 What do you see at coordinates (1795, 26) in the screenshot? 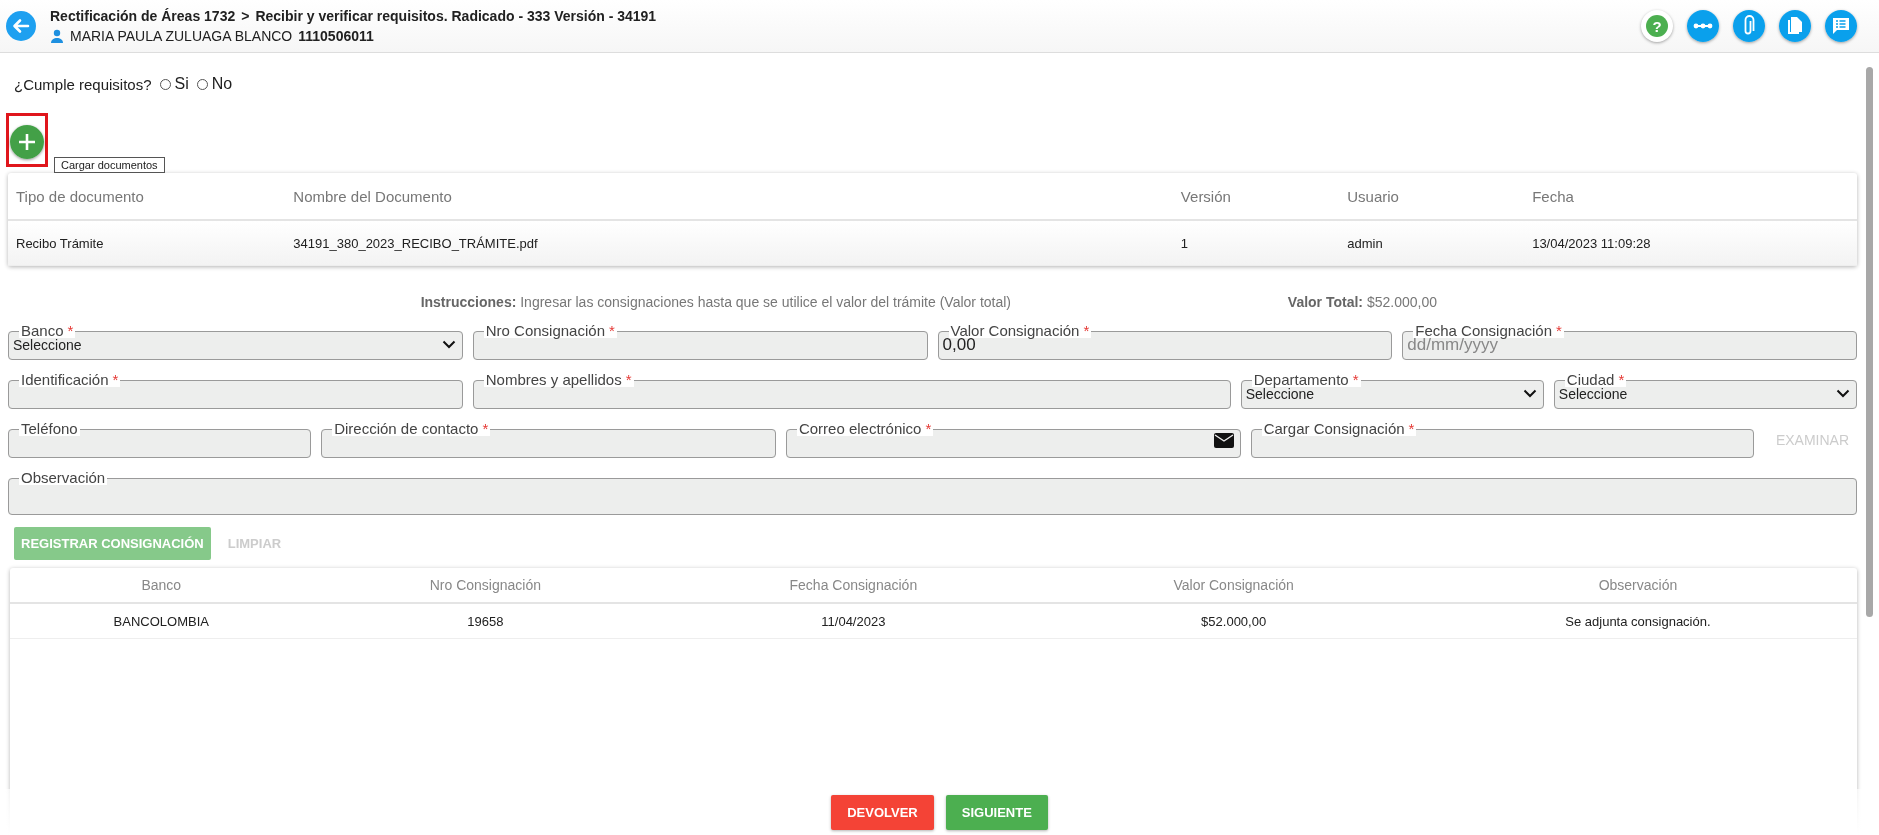
I see `documents-icon` at bounding box center [1795, 26].